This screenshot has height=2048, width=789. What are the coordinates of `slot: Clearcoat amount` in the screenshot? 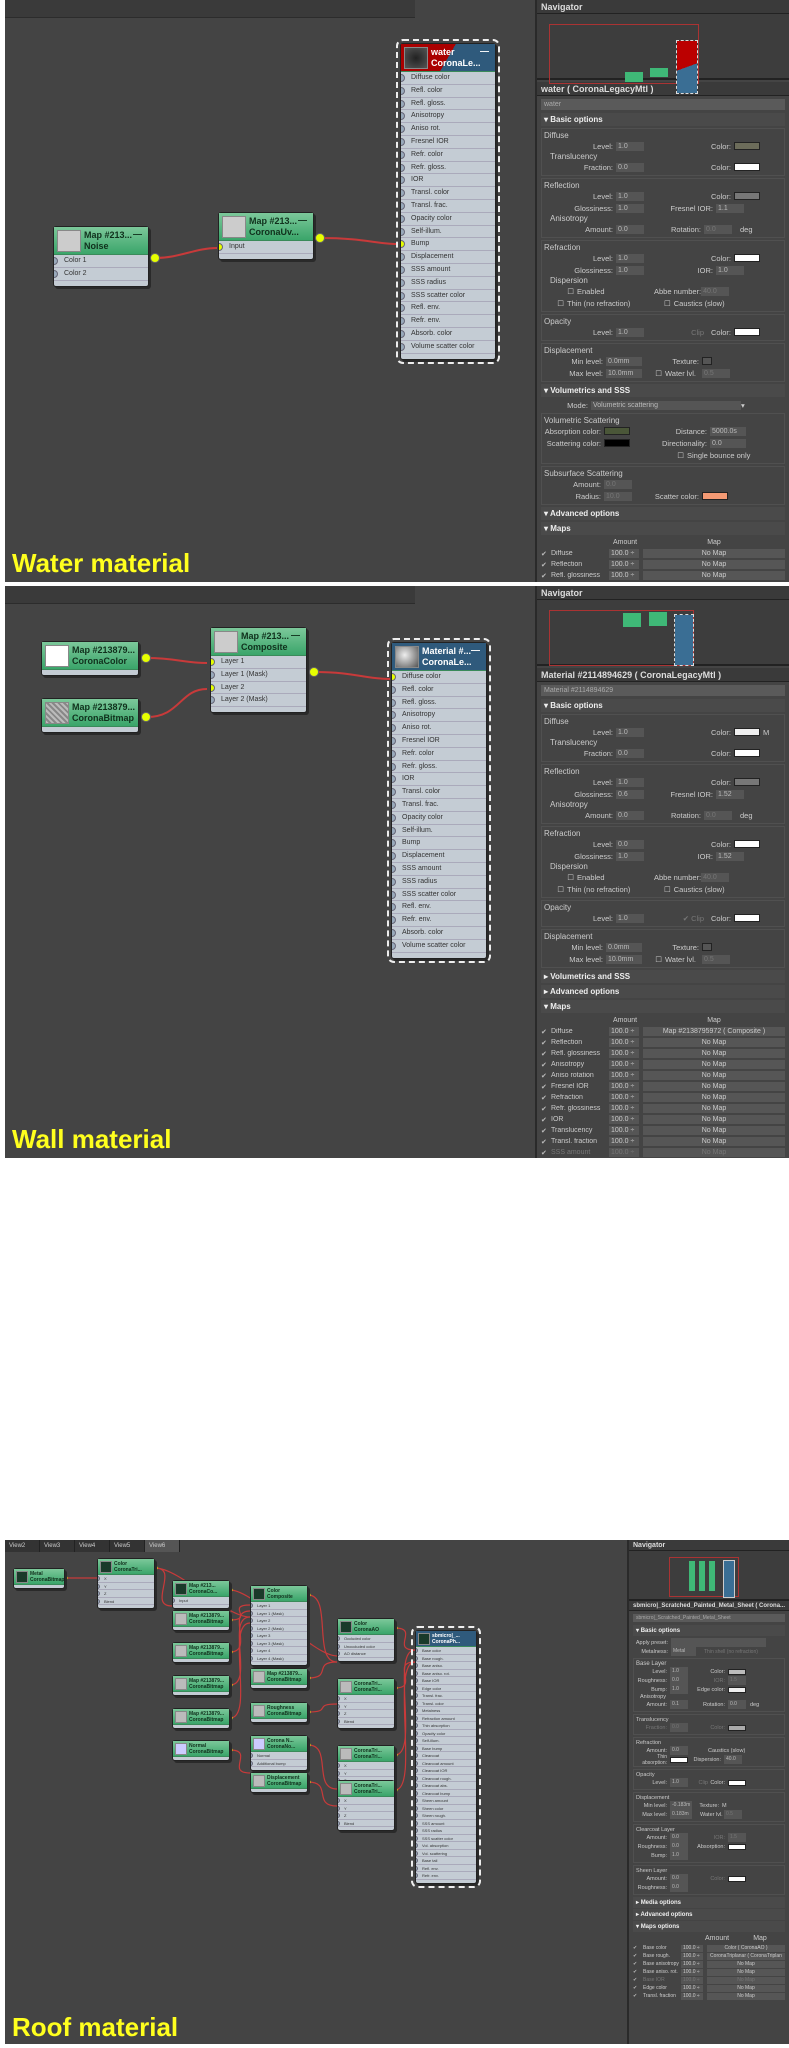 It's located at (446, 1763).